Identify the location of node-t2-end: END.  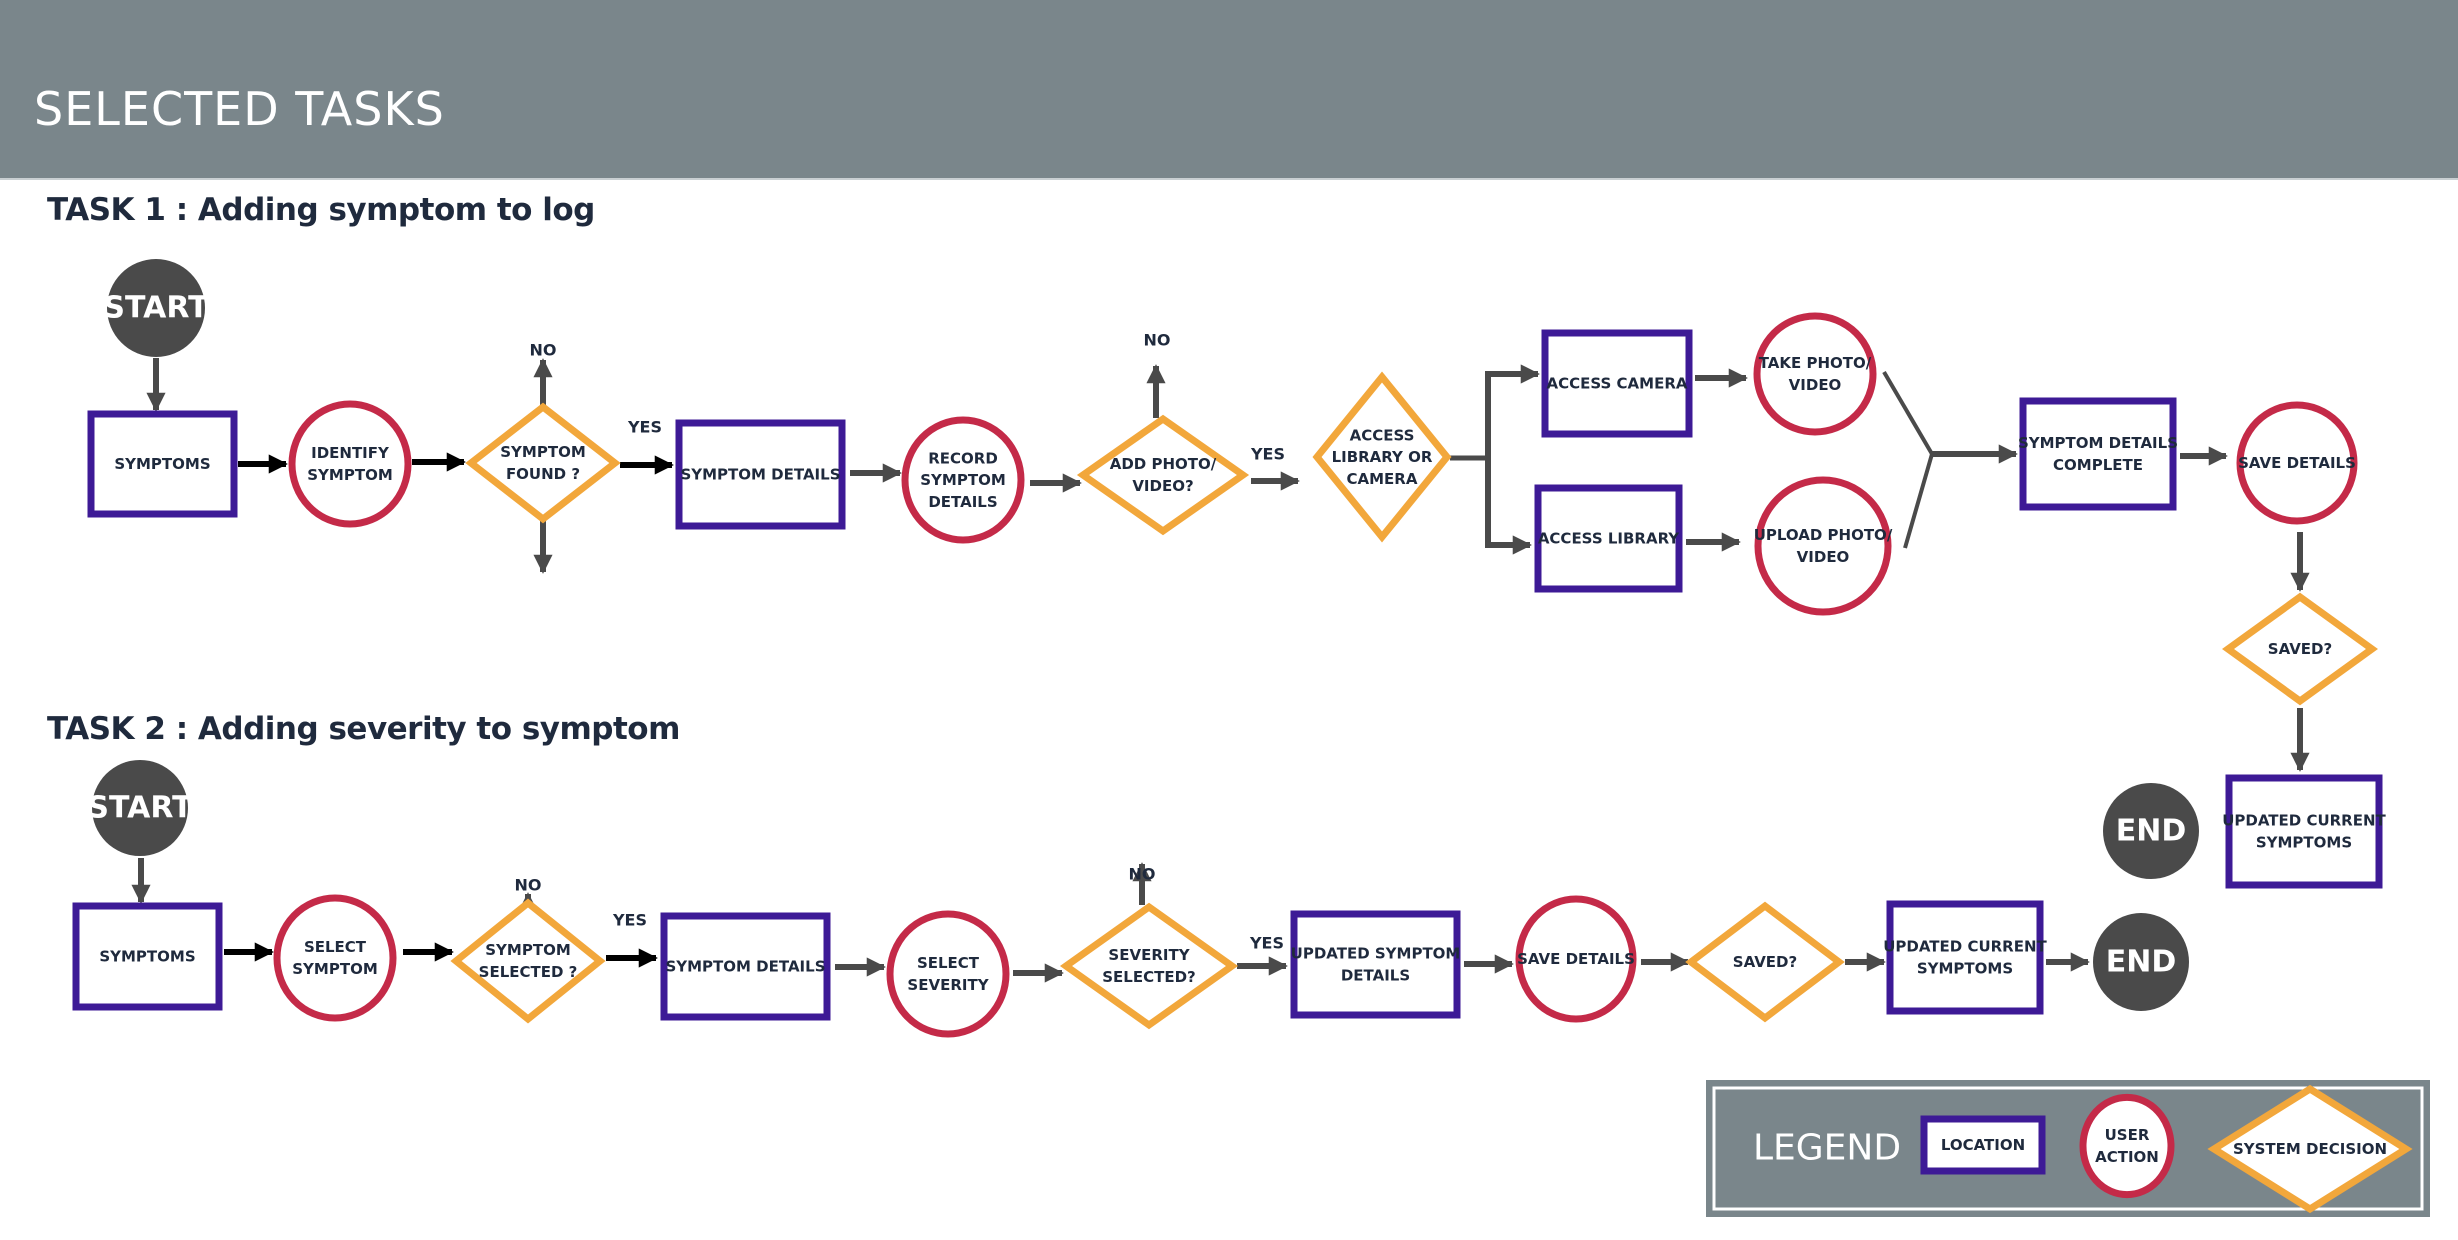
(2141, 962).